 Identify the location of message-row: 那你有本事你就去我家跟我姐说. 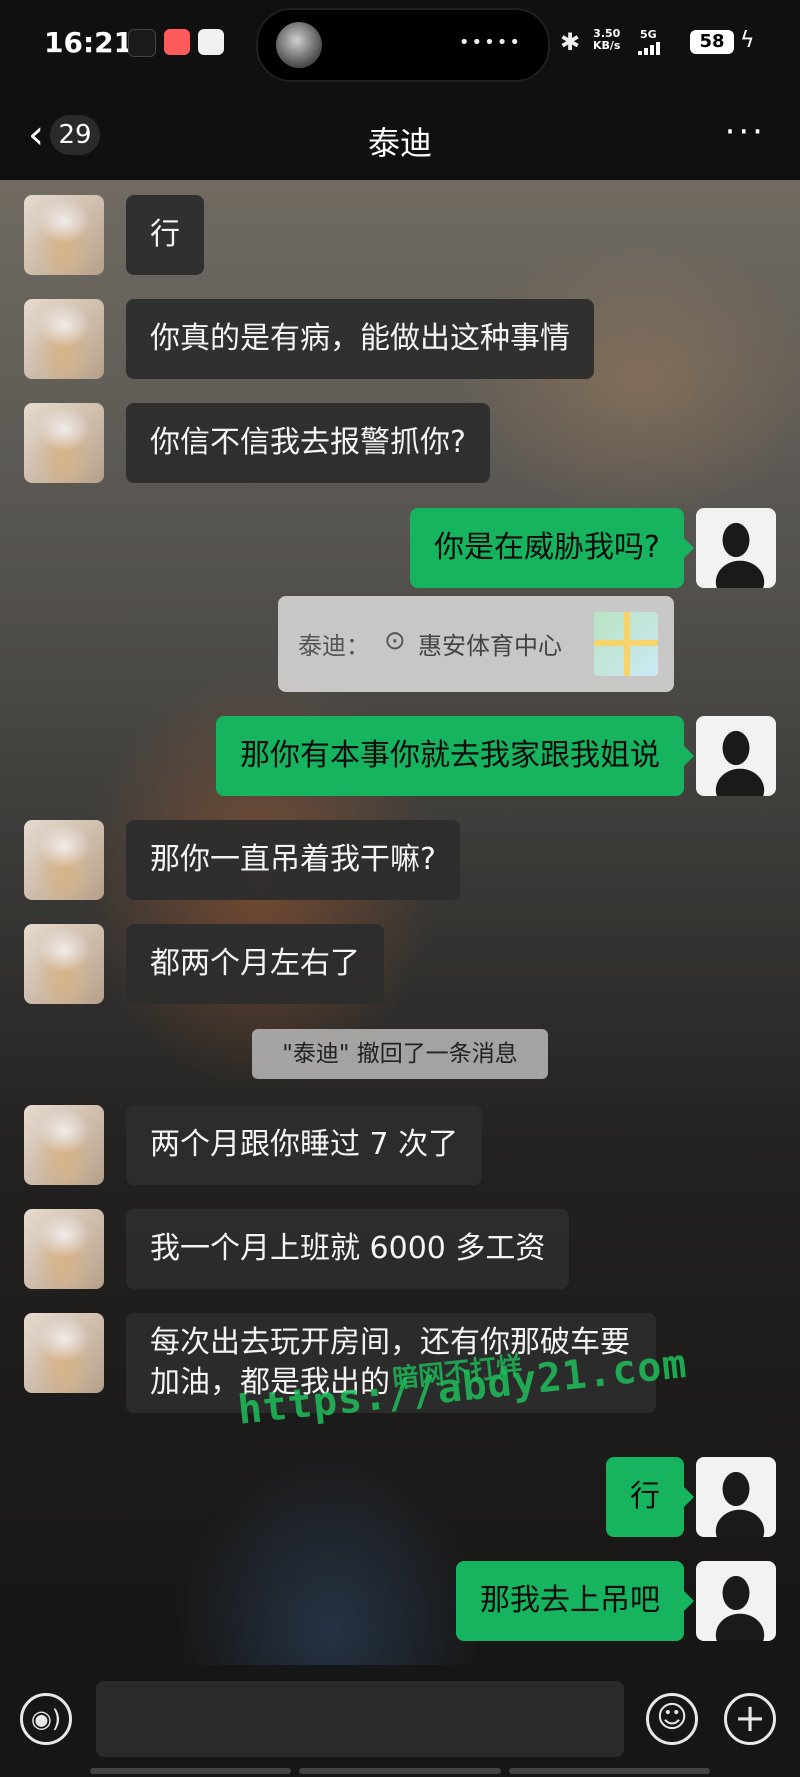
(458, 756).